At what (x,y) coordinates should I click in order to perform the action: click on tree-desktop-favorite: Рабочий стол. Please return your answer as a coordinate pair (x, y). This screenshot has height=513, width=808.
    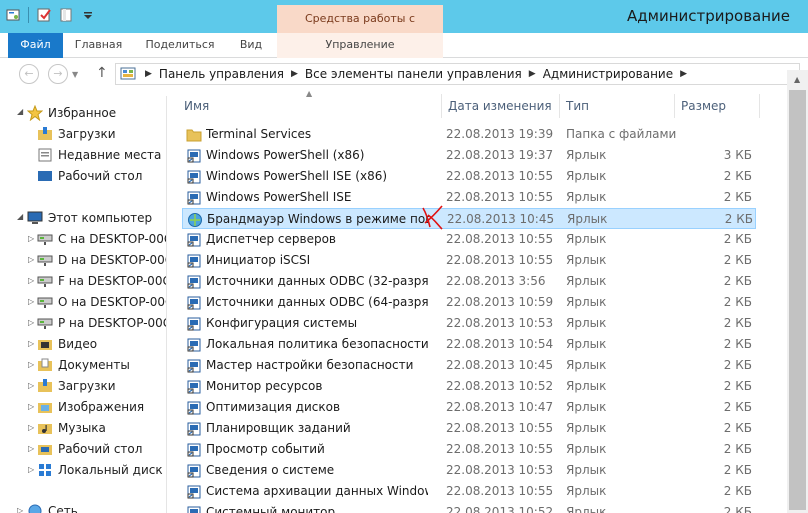
    Looking at the image, I should click on (89, 175).